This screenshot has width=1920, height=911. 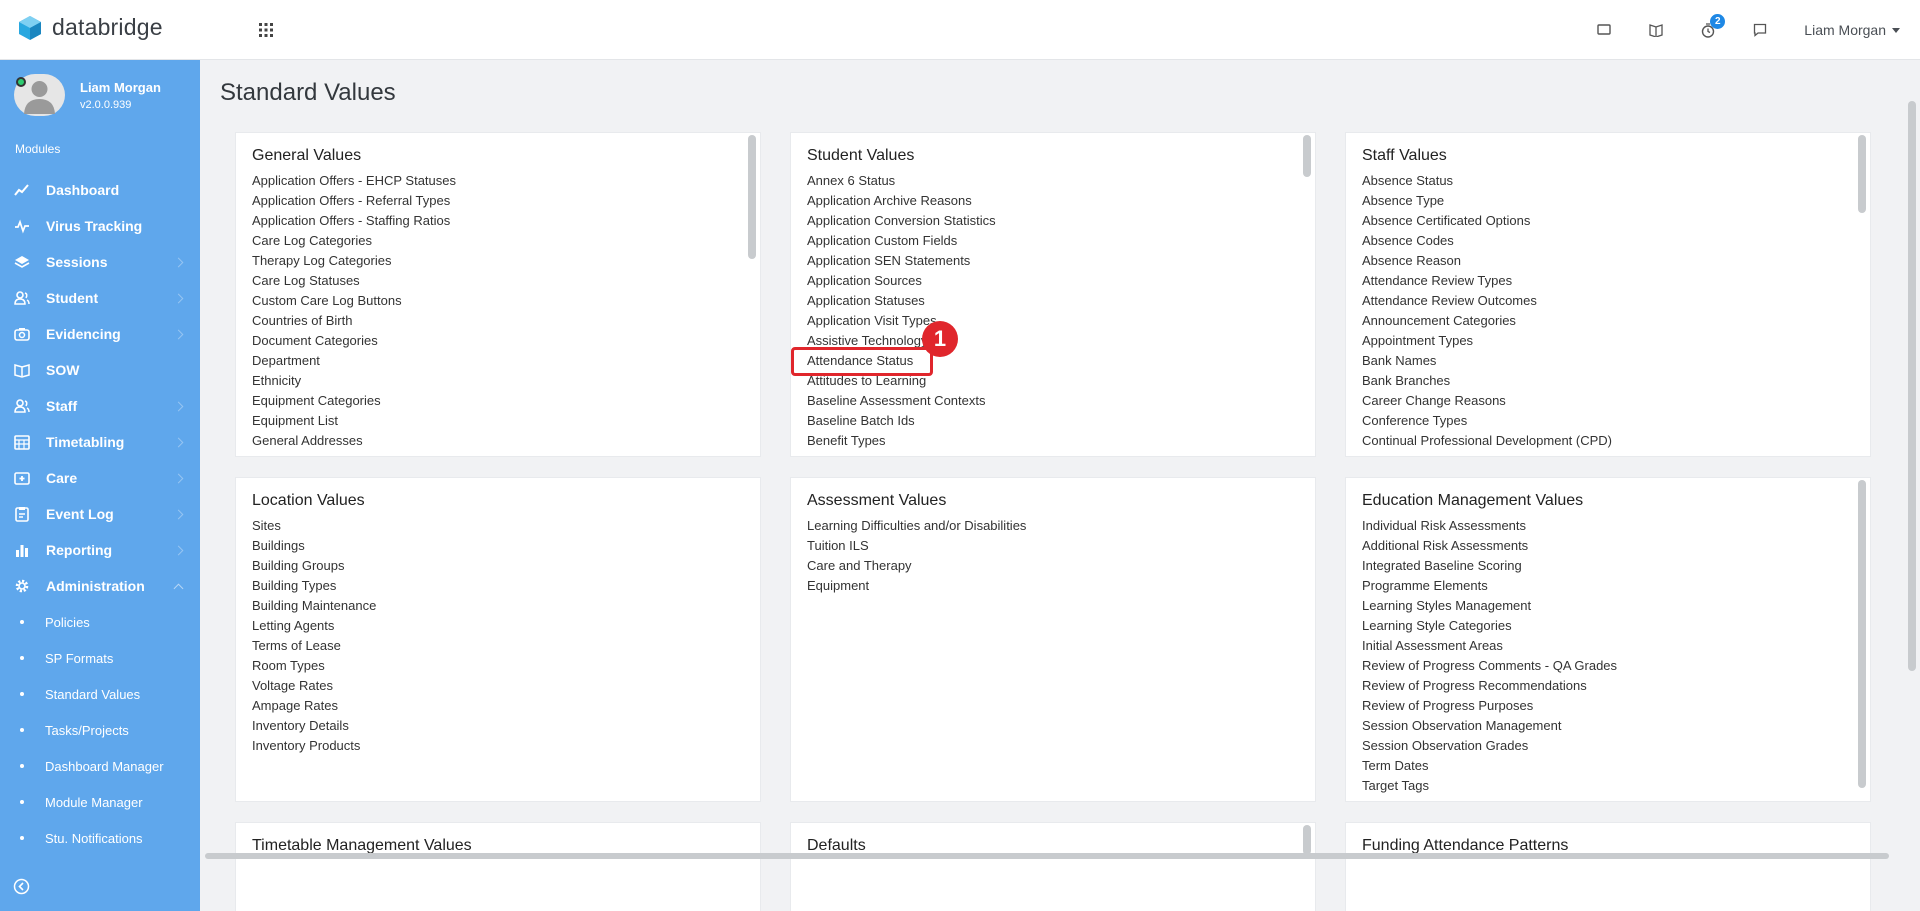 I want to click on sidebar-item-dashboard: Dashboard, so click(x=100, y=190).